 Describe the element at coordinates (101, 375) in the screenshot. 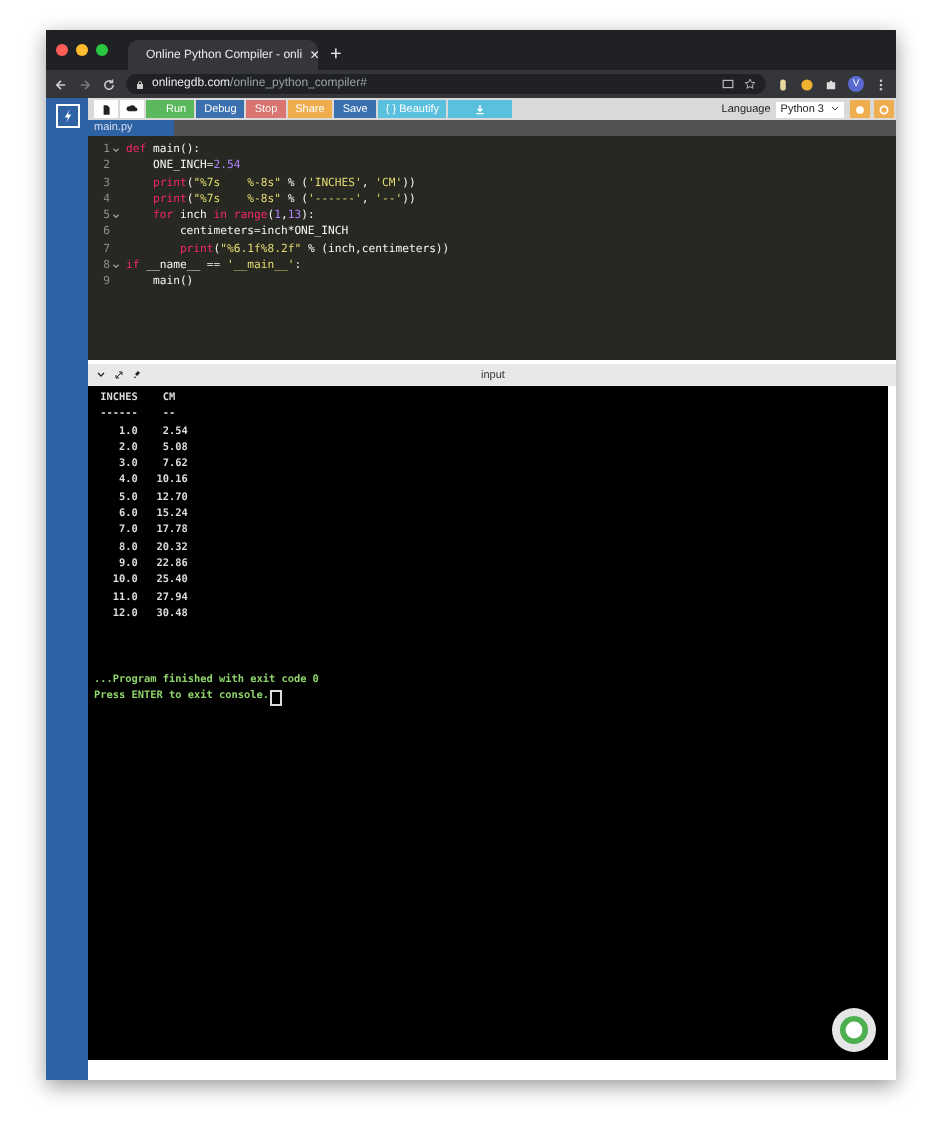

I see `chevron-down-icon` at that location.